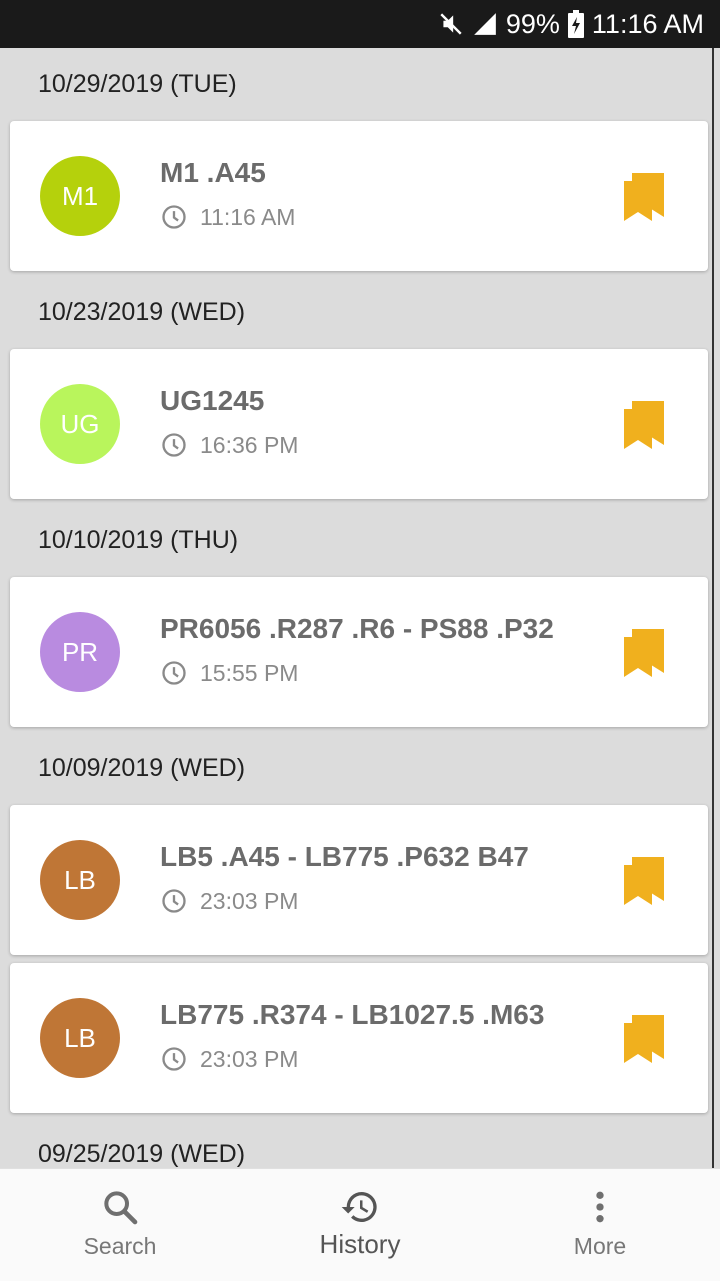  I want to click on time-row: 16:36 PM, so click(229, 445).